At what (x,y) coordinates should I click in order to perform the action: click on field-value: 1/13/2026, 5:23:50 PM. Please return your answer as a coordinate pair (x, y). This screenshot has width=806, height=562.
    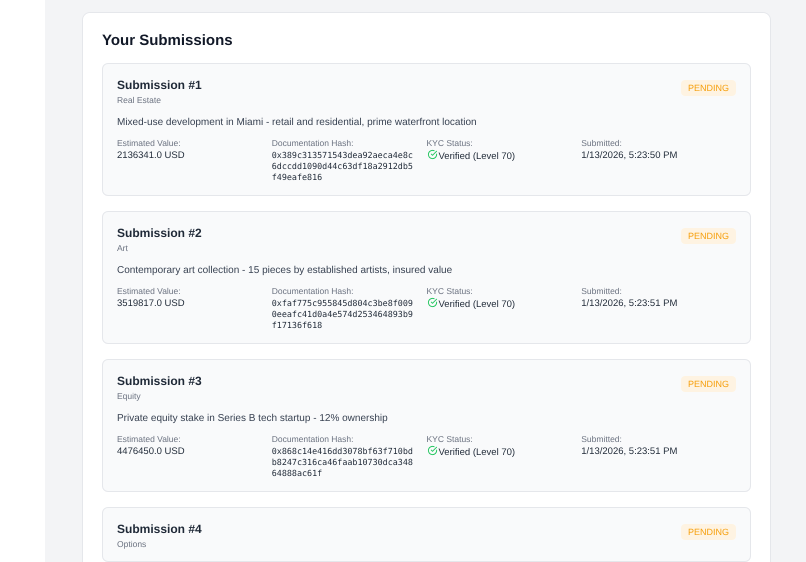
    Looking at the image, I should click on (629, 155).